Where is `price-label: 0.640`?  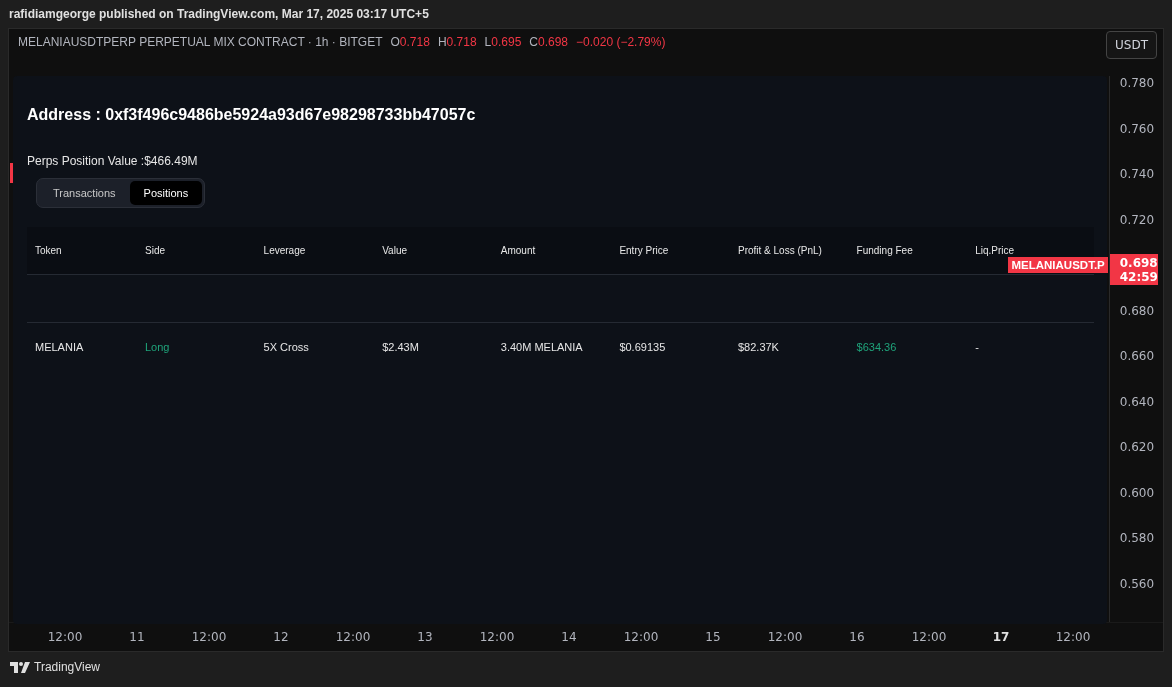
price-label: 0.640 is located at coordinates (1137, 401).